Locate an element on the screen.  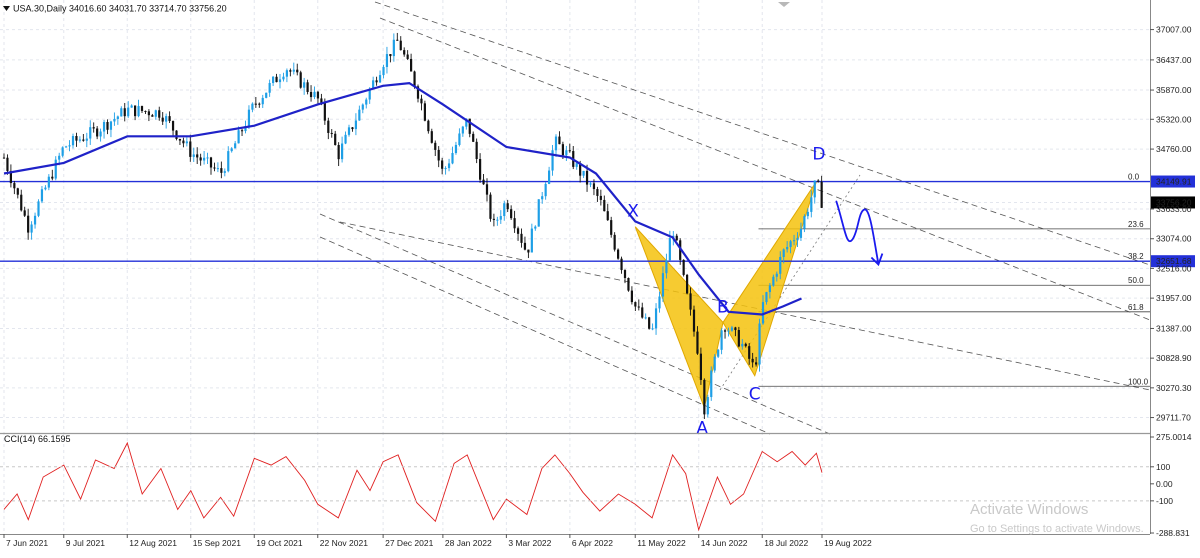
price-tick-label: 31957.00 is located at coordinates (1174, 298).